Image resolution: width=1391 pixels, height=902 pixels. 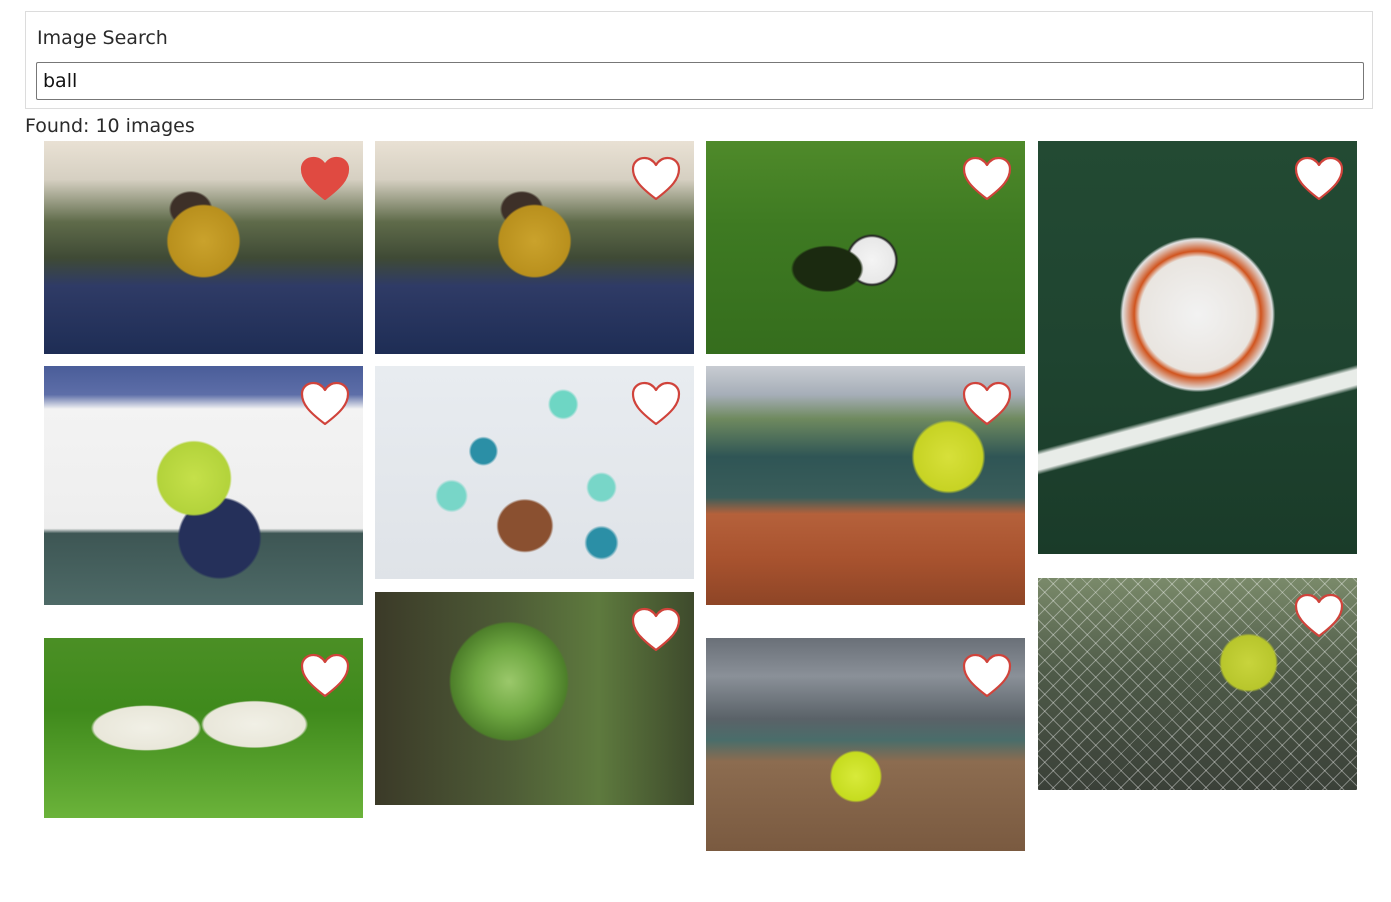 What do you see at coordinates (110, 126) in the screenshot?
I see `results-count: Found: 10 images` at bounding box center [110, 126].